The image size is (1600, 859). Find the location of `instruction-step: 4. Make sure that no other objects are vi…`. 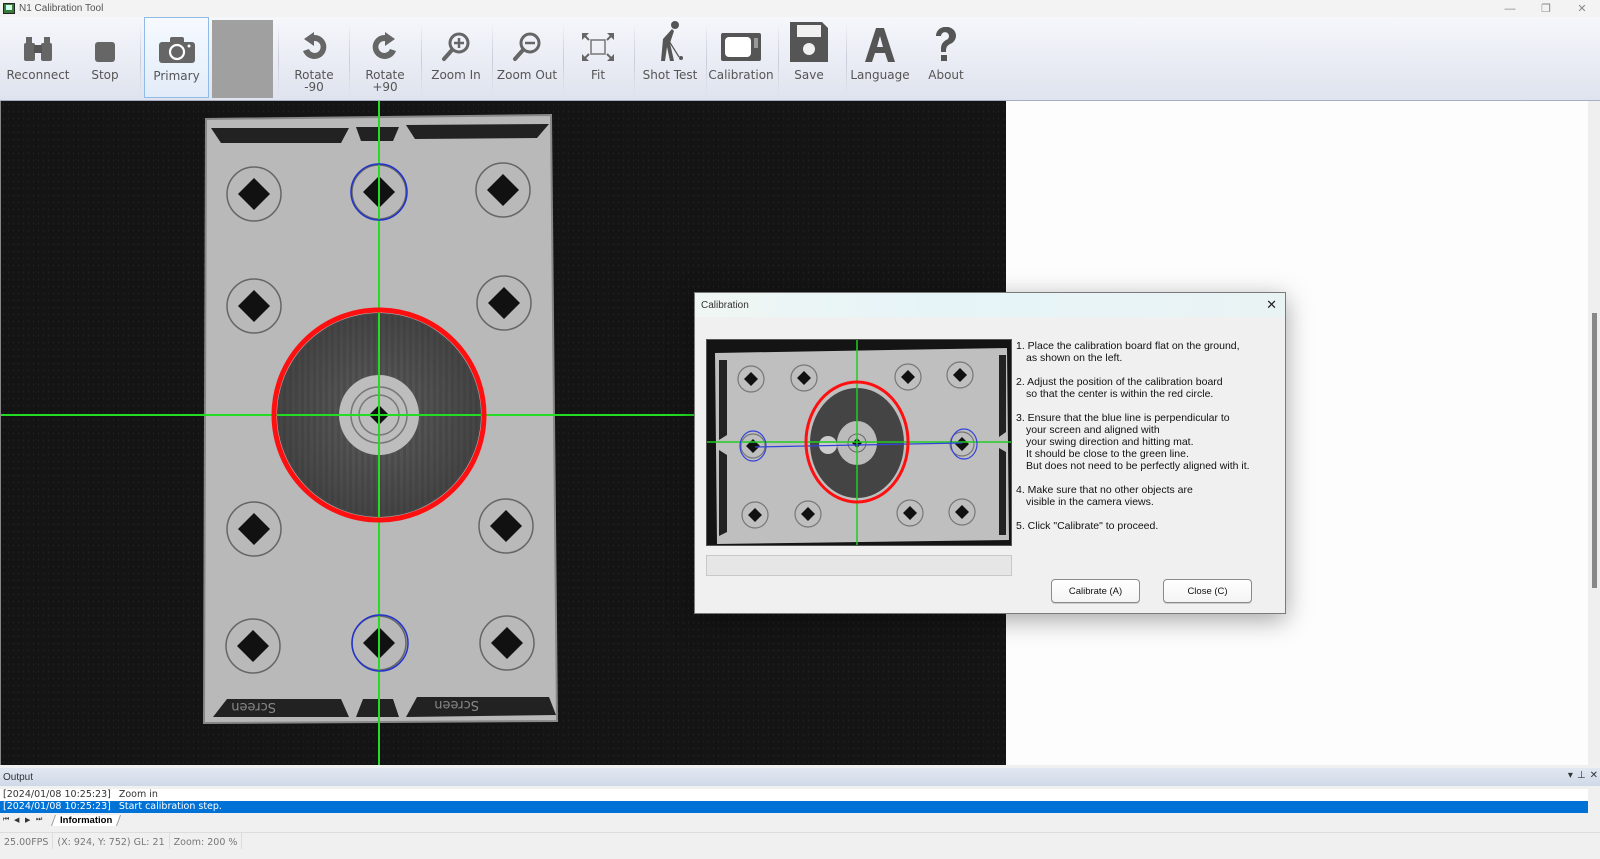

instruction-step: 4. Make sure that no other objects are vi… is located at coordinates (1148, 496).